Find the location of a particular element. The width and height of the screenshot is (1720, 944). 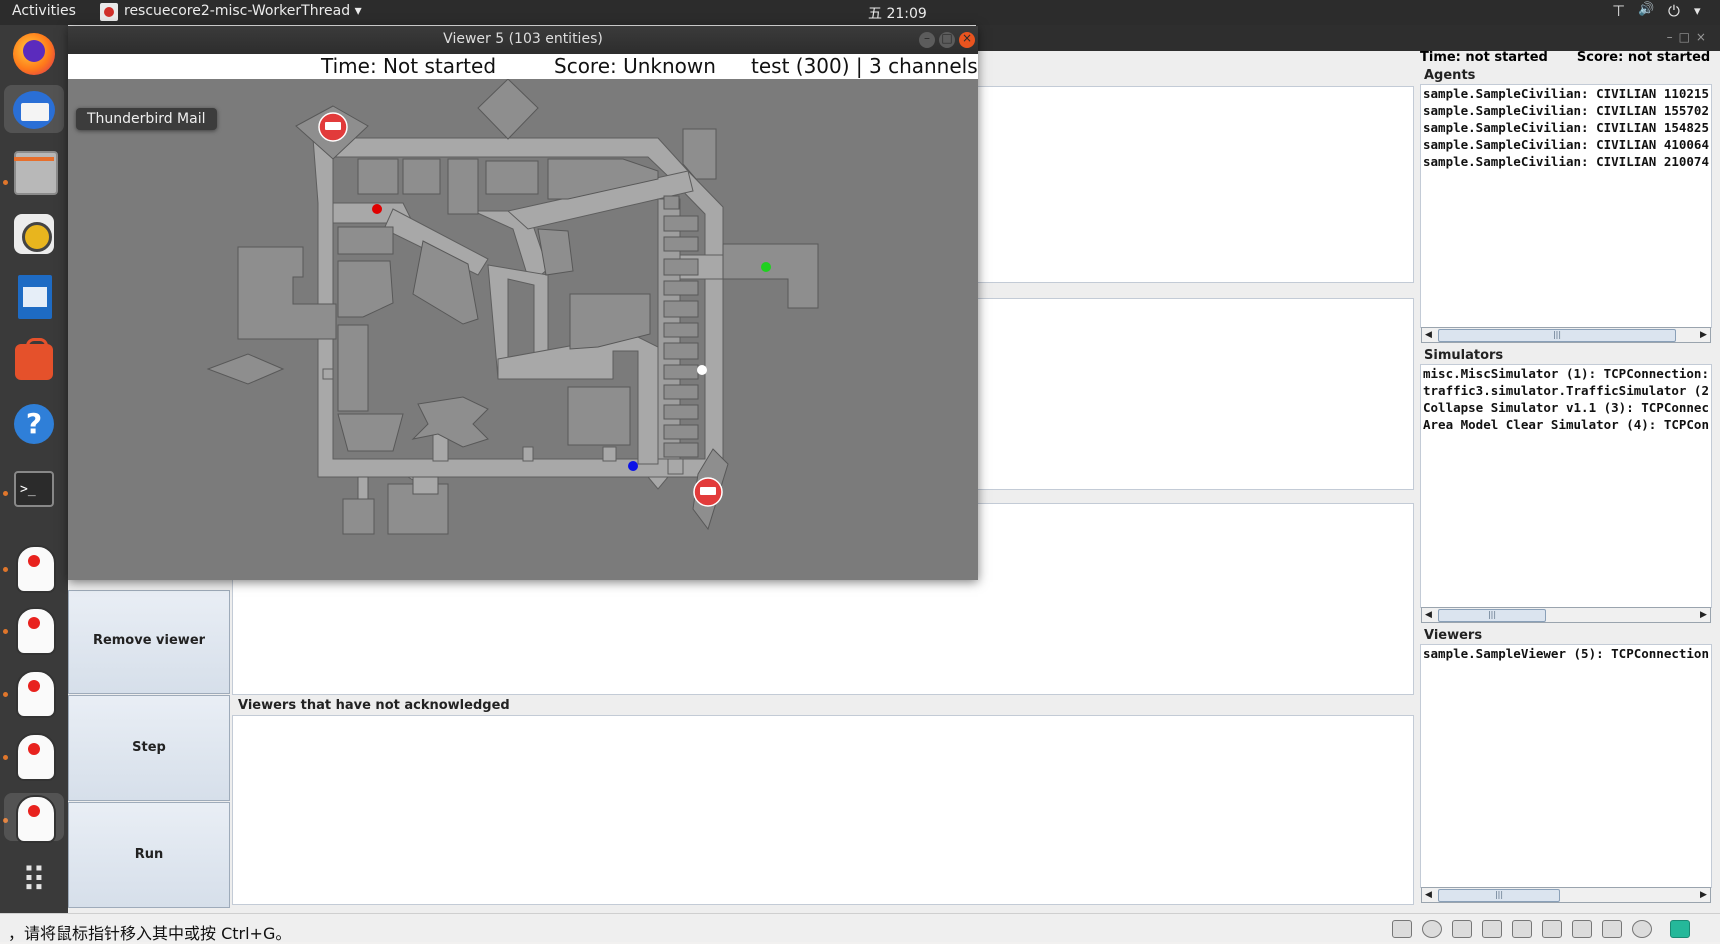

help-icon: ? is located at coordinates (34, 424).